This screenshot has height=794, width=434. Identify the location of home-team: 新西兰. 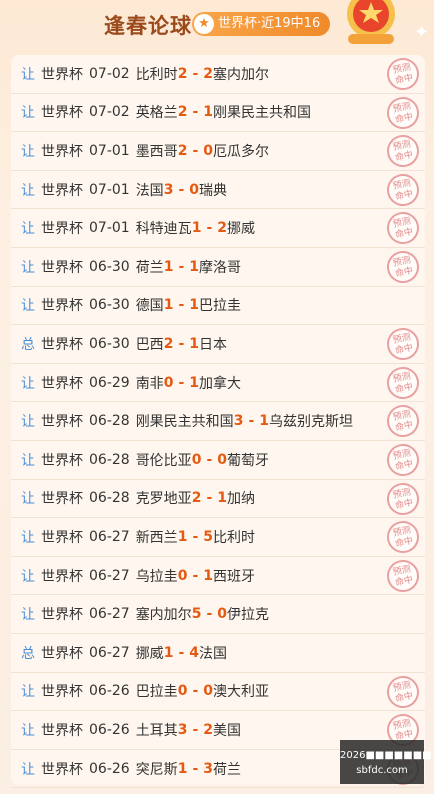
(156, 537).